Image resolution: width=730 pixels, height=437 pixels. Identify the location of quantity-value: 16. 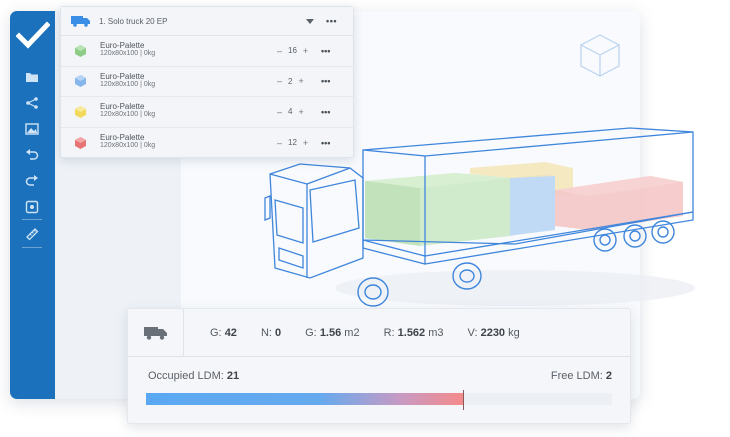
(292, 50).